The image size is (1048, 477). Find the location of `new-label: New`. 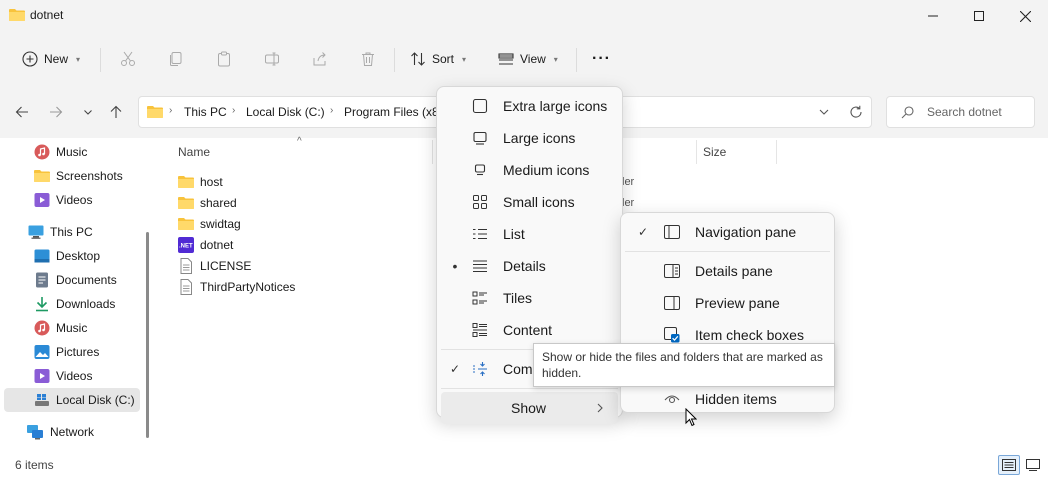

new-label: New is located at coordinates (56, 59).